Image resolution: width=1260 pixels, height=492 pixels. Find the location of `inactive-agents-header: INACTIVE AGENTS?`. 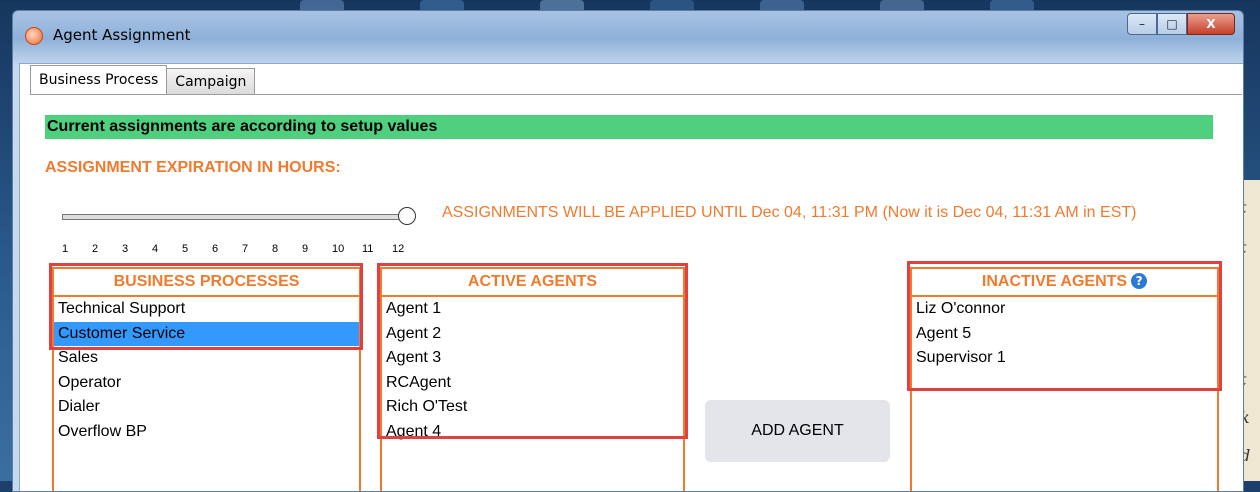

inactive-agents-header: INACTIVE AGENTS? is located at coordinates (1064, 283).